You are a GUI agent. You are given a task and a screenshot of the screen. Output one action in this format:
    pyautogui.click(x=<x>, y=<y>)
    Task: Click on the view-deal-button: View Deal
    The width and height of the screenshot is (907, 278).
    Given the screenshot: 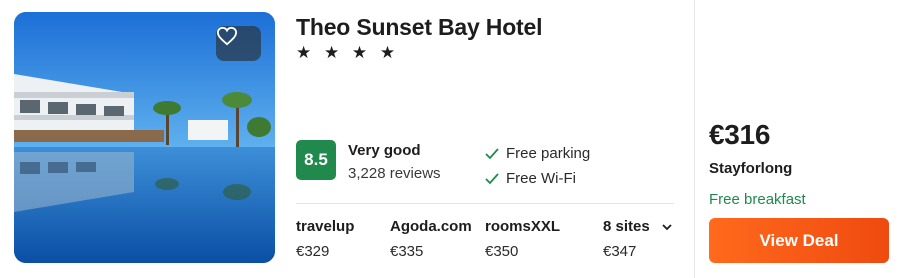 What is the action you would take?
    pyautogui.click(x=799, y=240)
    